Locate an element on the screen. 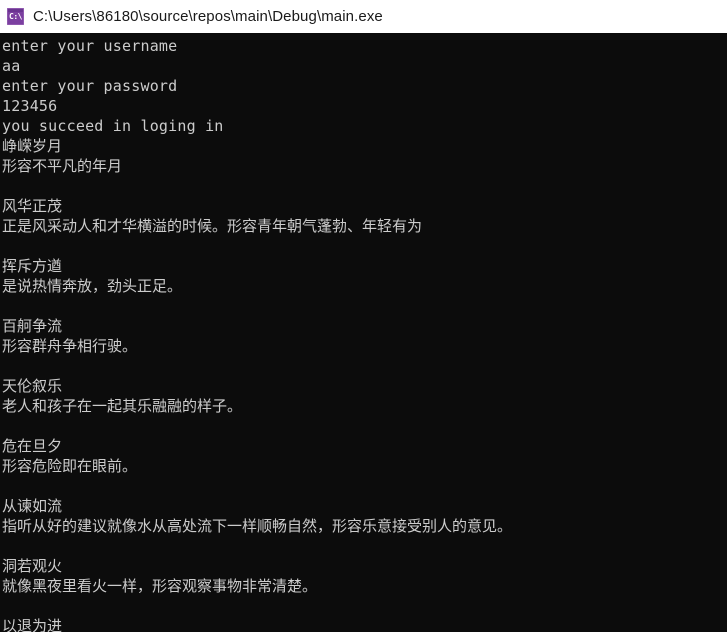 The width and height of the screenshot is (727, 632). console-line: 以退为进 is located at coordinates (32, 624).